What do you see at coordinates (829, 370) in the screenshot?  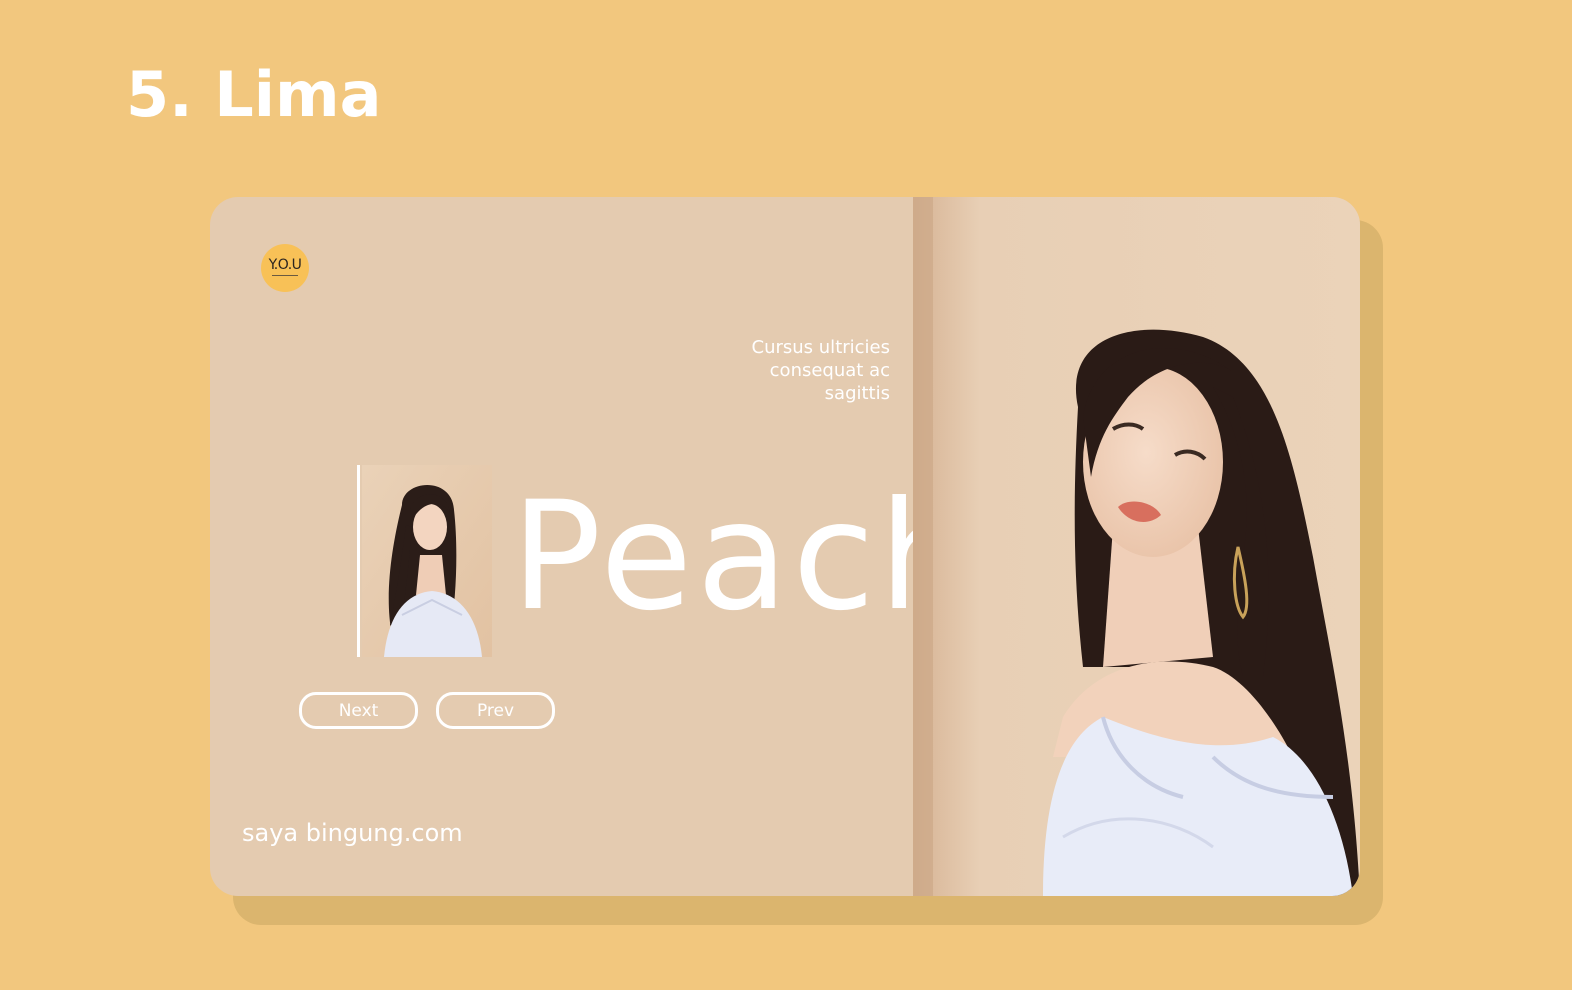 I see `tagline-line: consequat ac` at bounding box center [829, 370].